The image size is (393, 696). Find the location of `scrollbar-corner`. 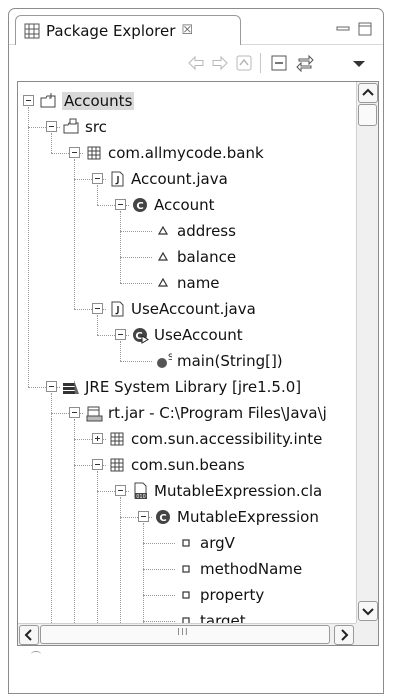

scrollbar-corner is located at coordinates (367, 634).